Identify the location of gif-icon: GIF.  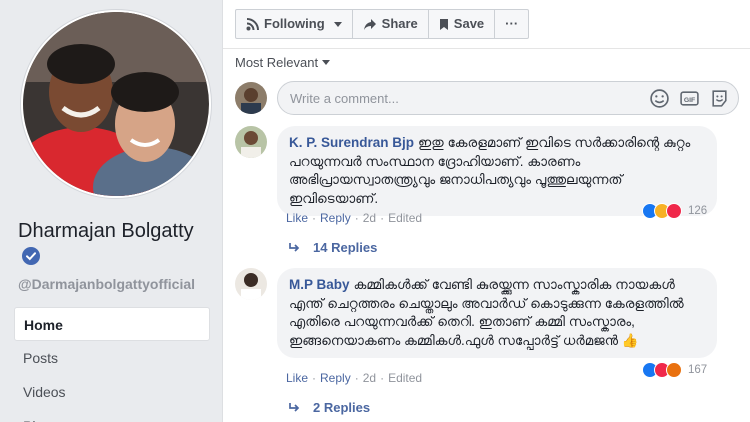
(689, 98).